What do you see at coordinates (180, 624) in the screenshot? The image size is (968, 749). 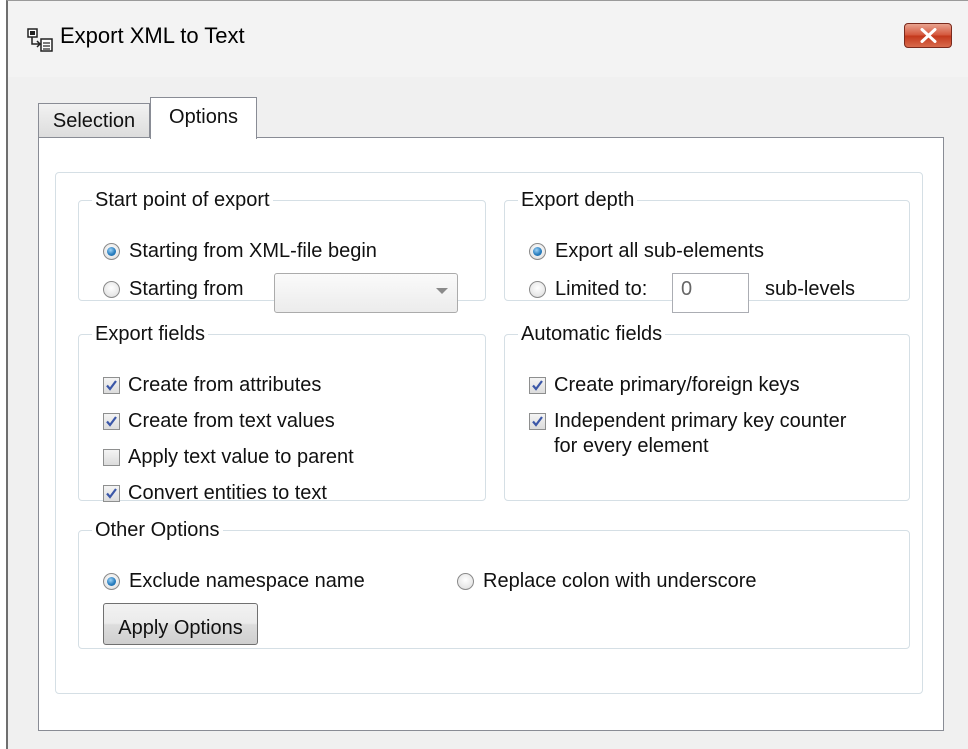 I see `apply-options-button: Apply Options` at bounding box center [180, 624].